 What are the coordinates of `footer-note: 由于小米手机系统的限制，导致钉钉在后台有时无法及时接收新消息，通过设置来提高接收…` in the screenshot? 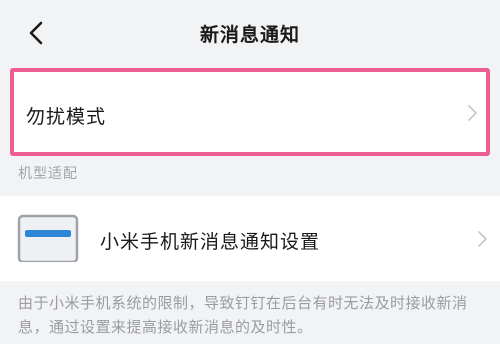 It's located at (243, 315).